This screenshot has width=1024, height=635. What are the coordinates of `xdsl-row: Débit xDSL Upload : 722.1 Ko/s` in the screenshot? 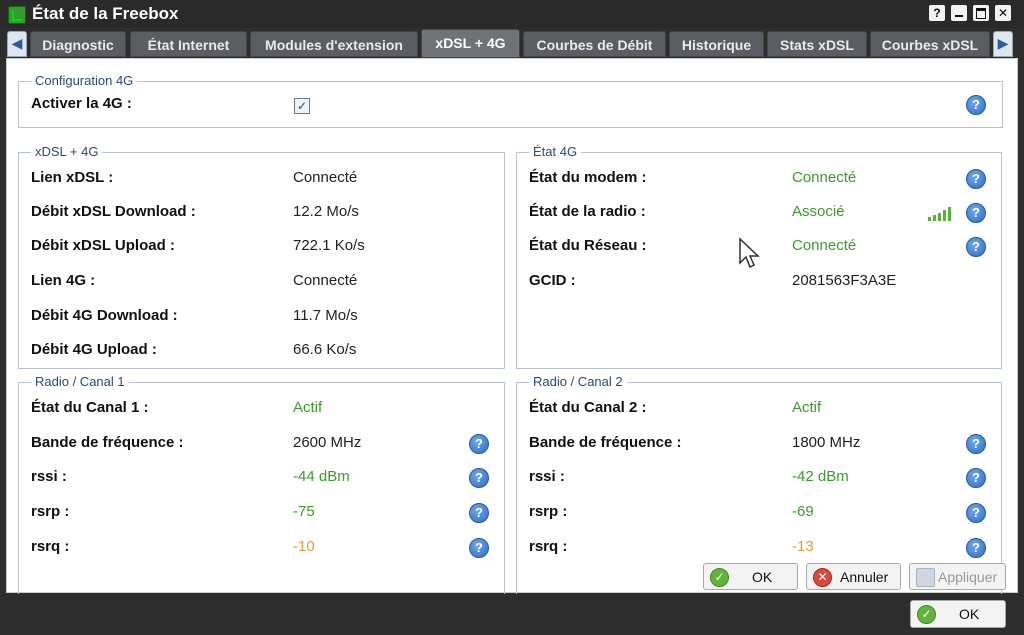 It's located at (261, 249).